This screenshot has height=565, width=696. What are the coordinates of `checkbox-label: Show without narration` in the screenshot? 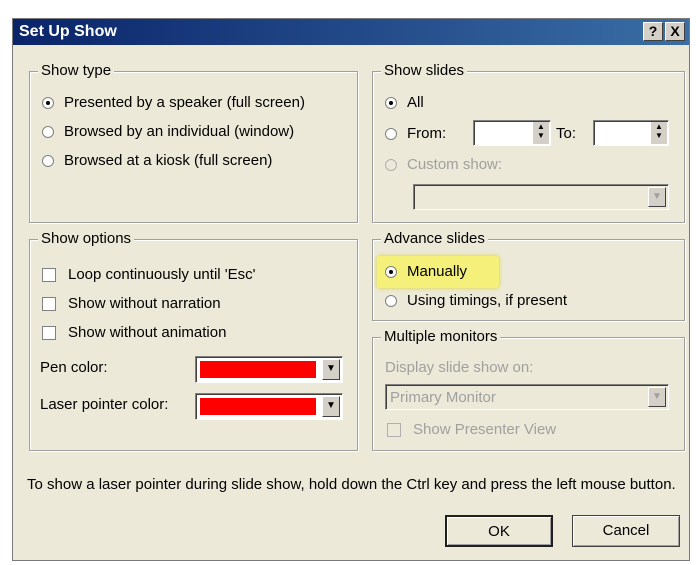 It's located at (144, 303).